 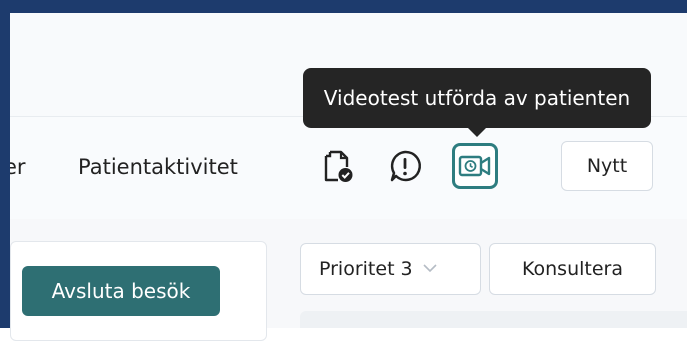 I want to click on priority-select-value: Prioritet 3, so click(x=366, y=269).